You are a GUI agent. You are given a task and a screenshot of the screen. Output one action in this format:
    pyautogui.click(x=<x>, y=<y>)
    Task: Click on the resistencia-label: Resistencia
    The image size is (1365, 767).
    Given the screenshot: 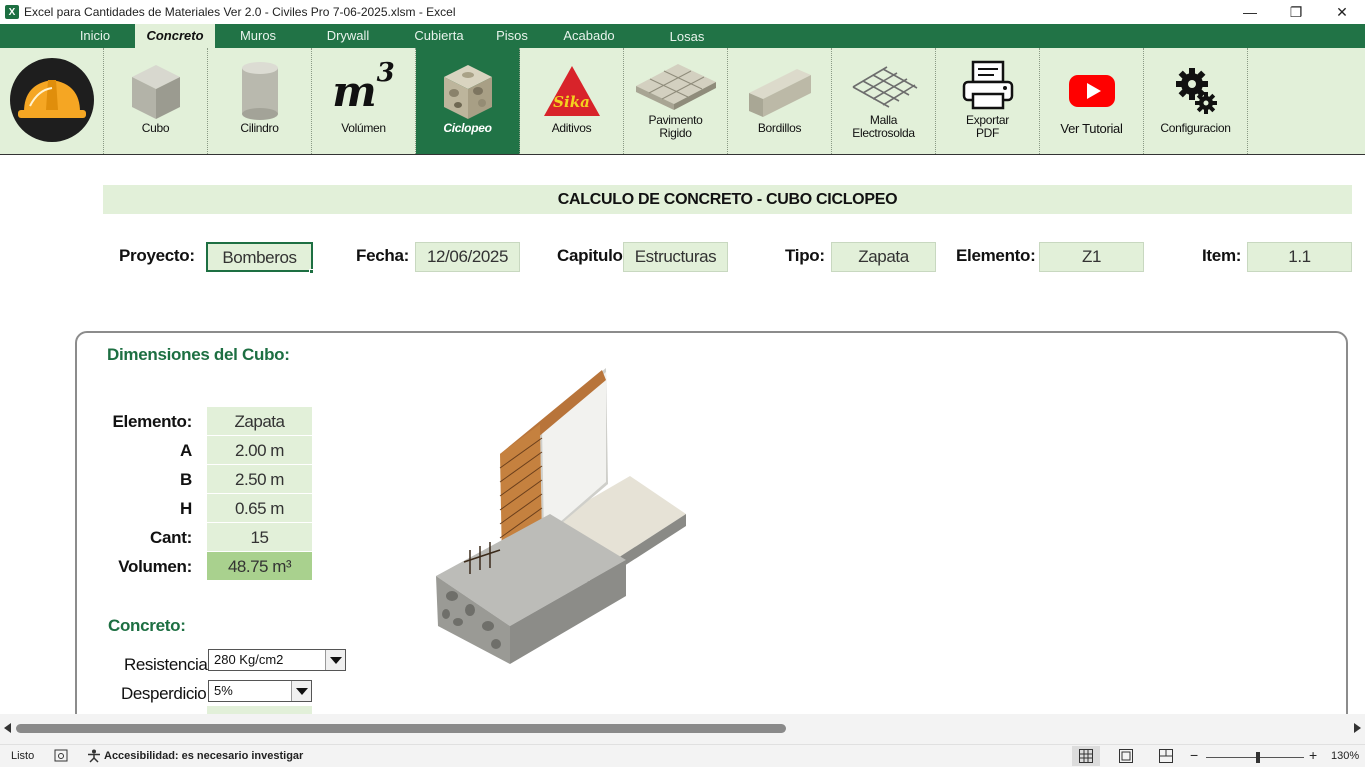 What is the action you would take?
    pyautogui.click(x=166, y=664)
    